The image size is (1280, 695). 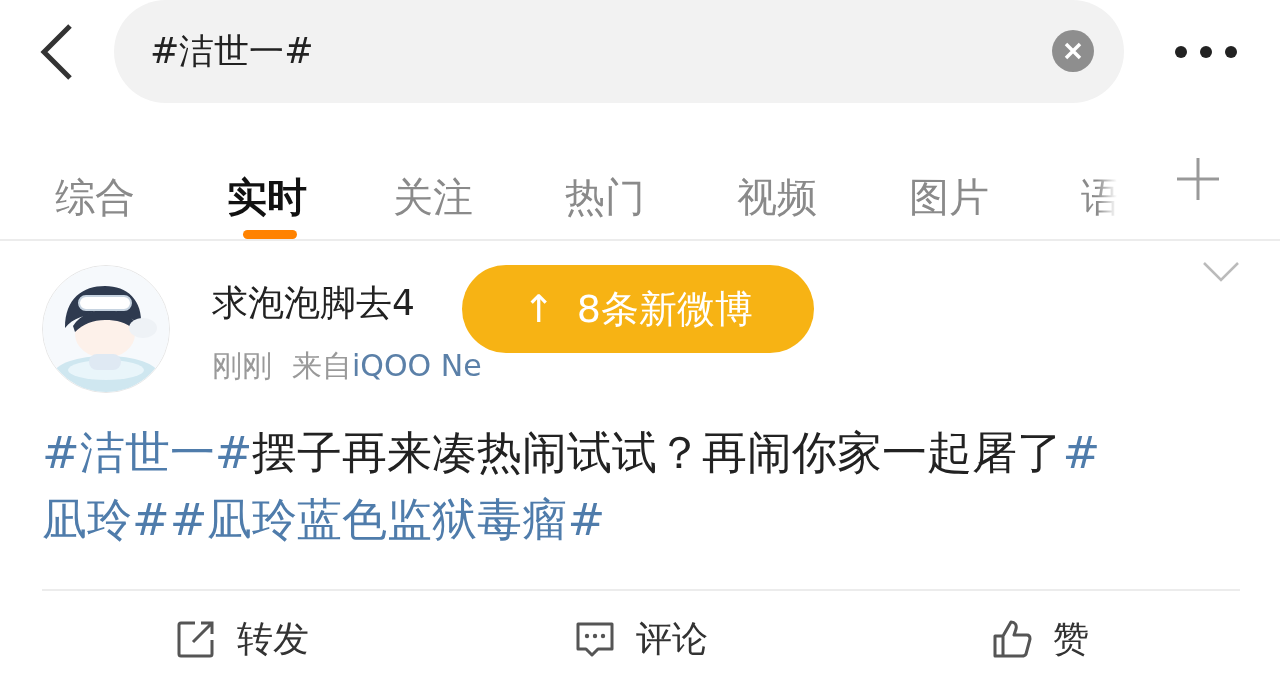 I want to click on post-time: 刚刚, so click(x=242, y=366).